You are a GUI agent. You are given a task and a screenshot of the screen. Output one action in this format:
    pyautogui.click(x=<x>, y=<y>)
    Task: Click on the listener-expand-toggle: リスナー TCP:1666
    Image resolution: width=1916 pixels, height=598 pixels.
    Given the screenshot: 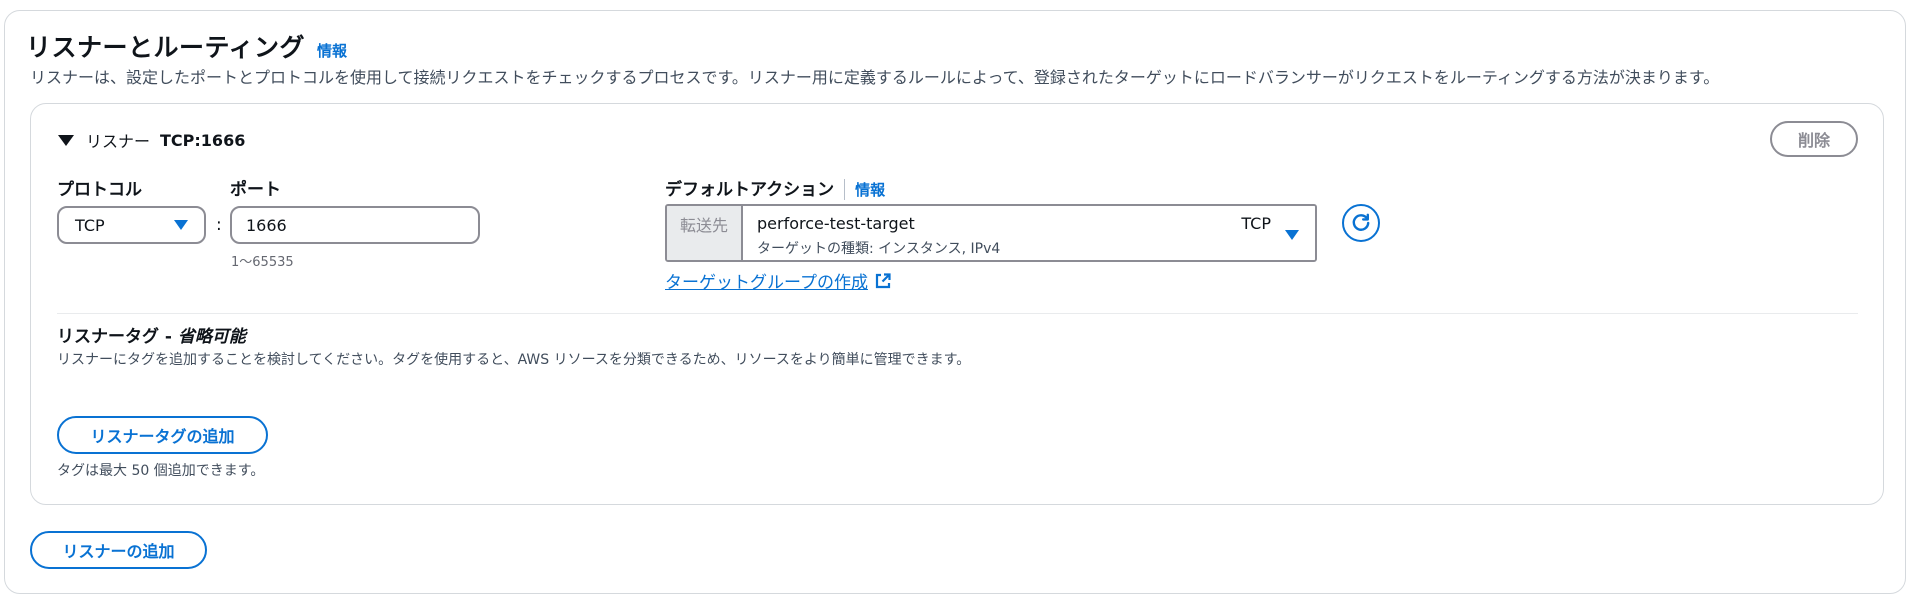 What is the action you would take?
    pyautogui.click(x=151, y=140)
    